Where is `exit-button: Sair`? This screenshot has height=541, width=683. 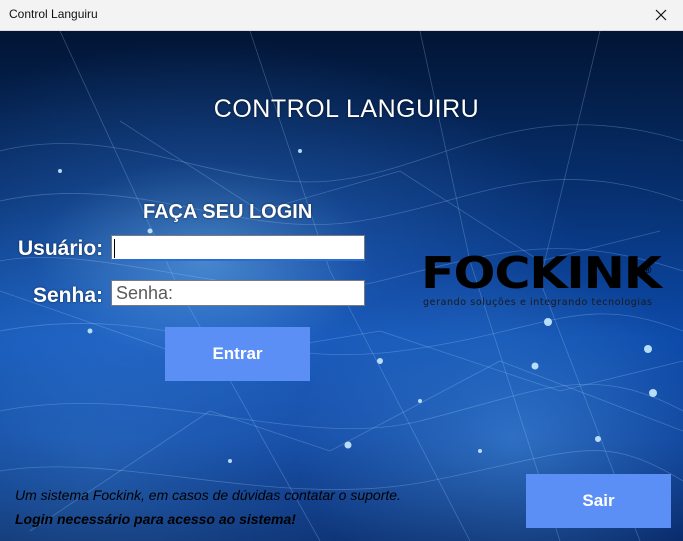
exit-button: Sair is located at coordinates (598, 501).